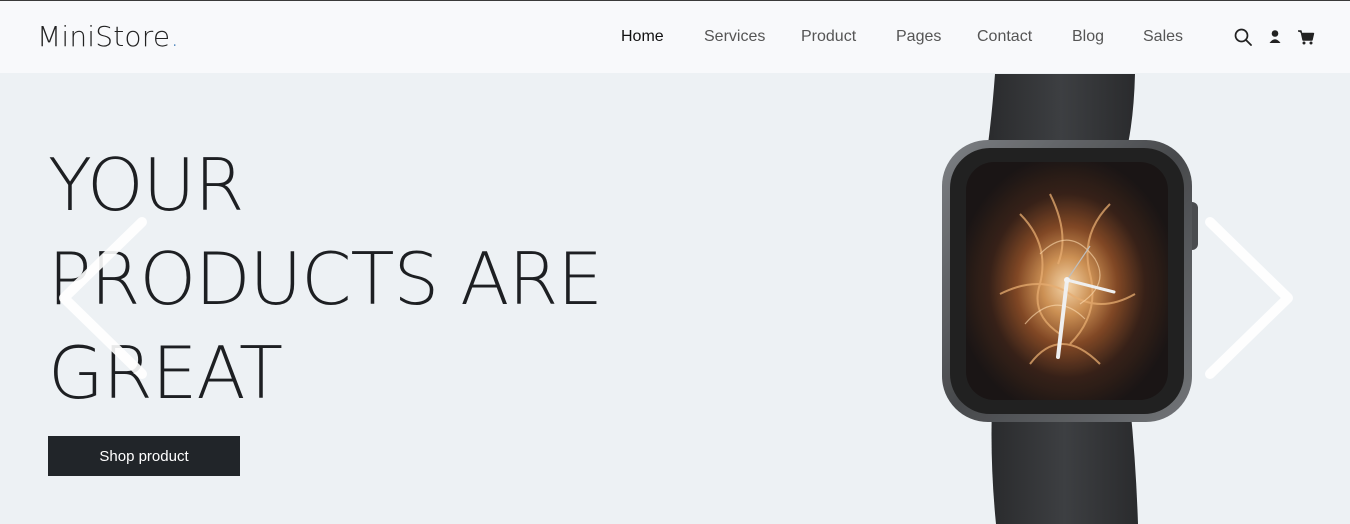 This screenshot has width=1350, height=524. I want to click on slider-prev-arrow, so click(102, 299).